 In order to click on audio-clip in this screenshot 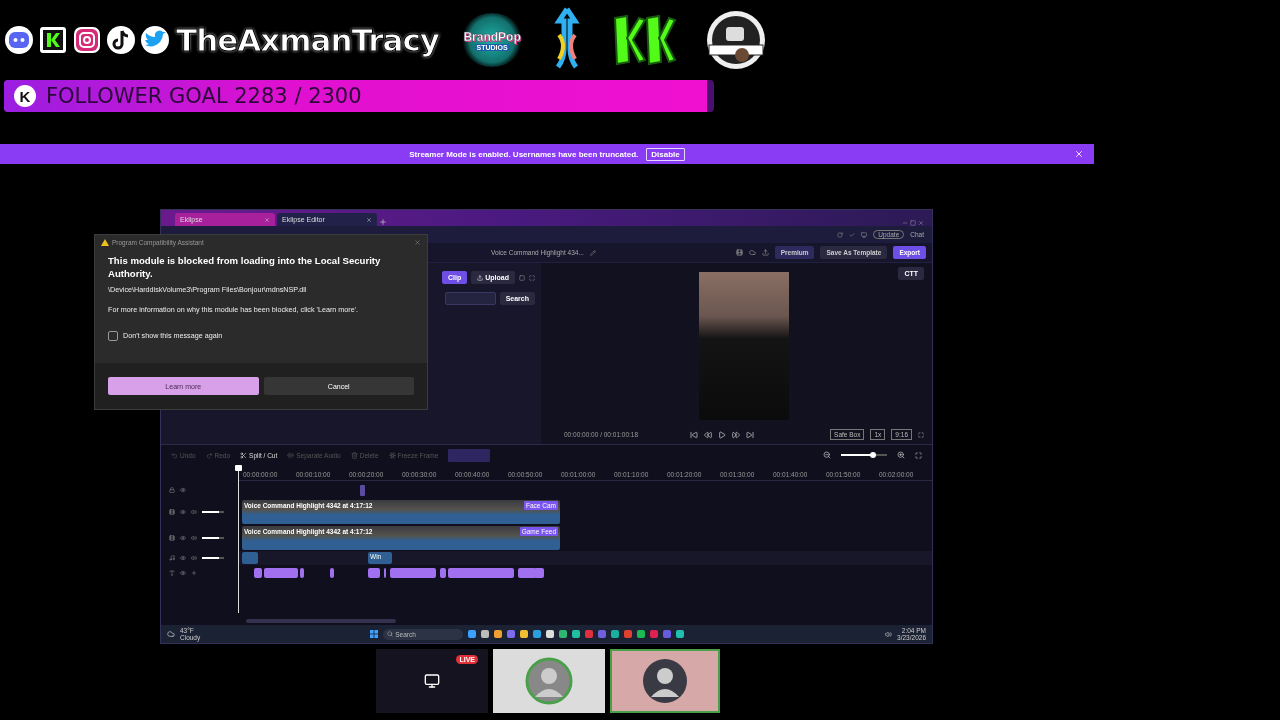, I will do `click(250, 558)`.